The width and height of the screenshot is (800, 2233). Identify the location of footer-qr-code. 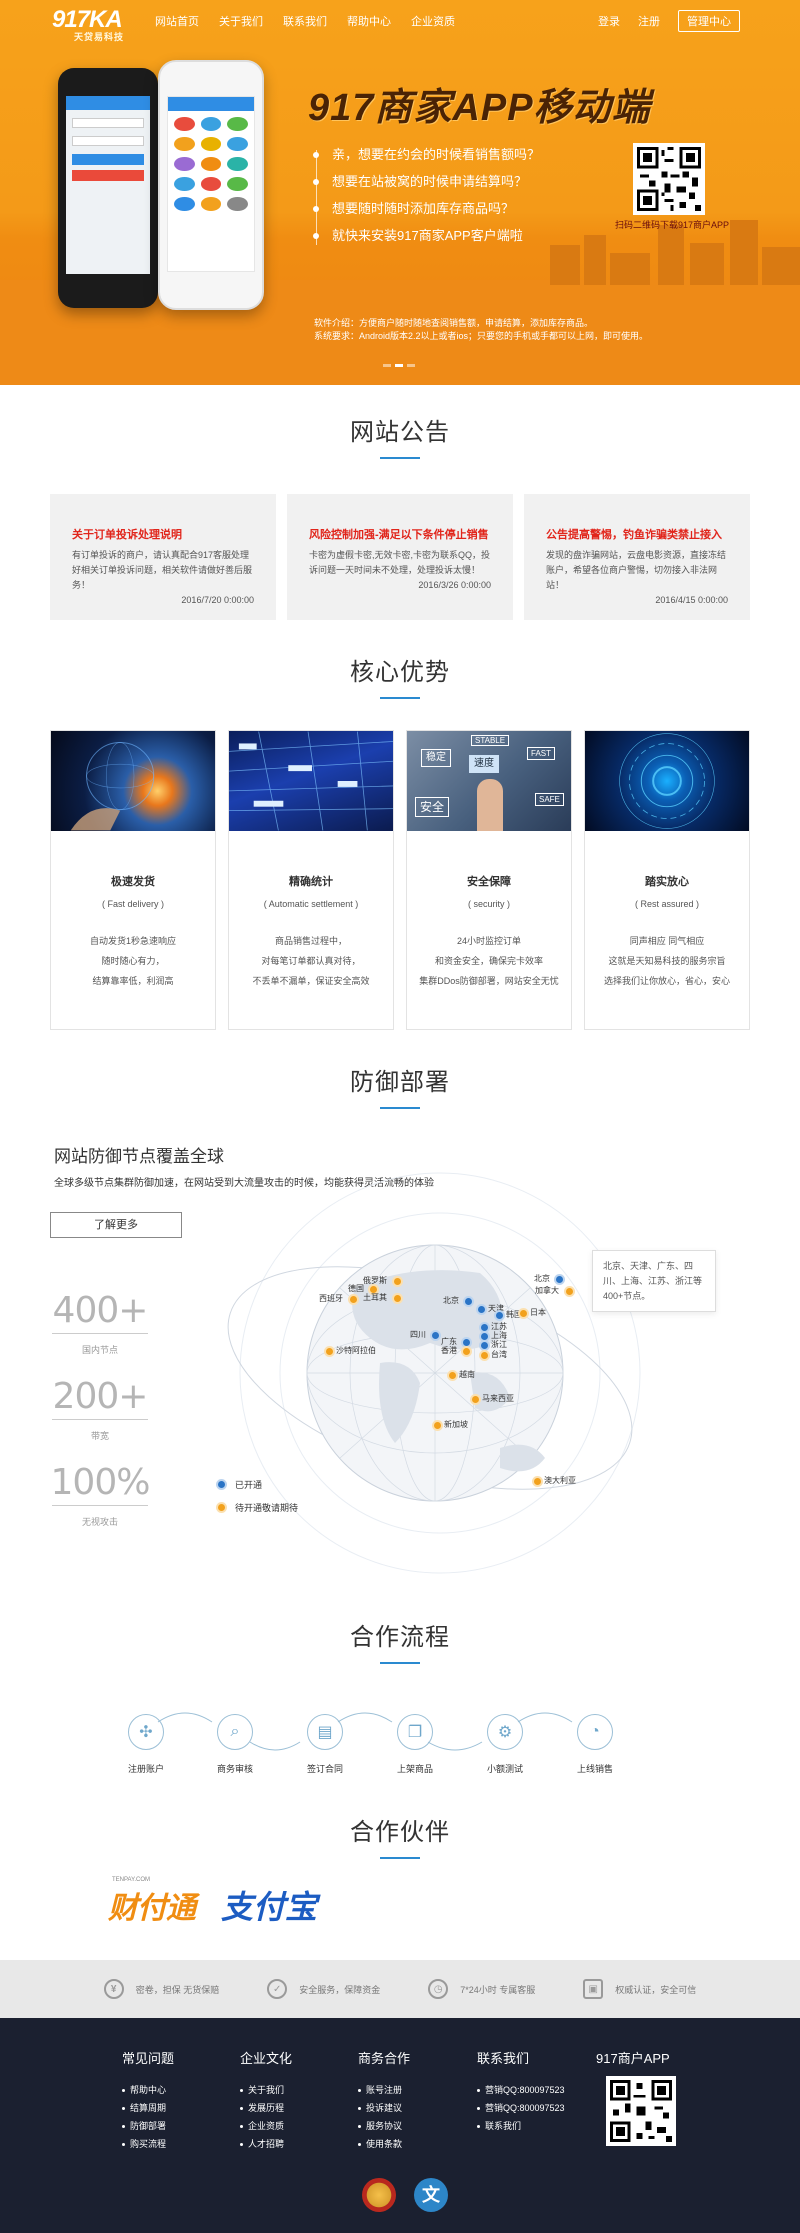
(641, 2111).